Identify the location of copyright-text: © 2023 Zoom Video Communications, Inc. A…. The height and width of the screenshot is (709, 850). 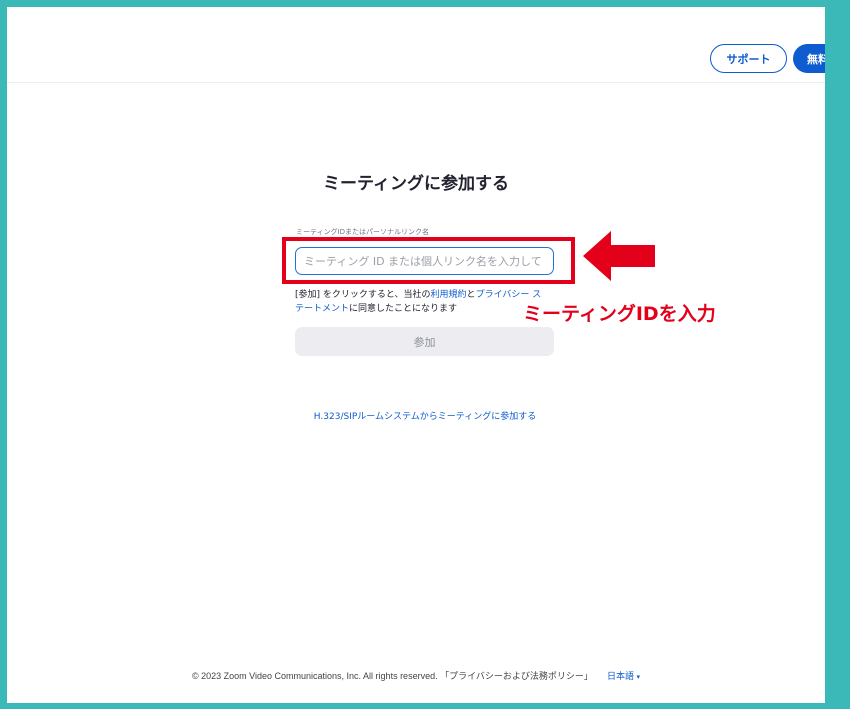
(315, 676).